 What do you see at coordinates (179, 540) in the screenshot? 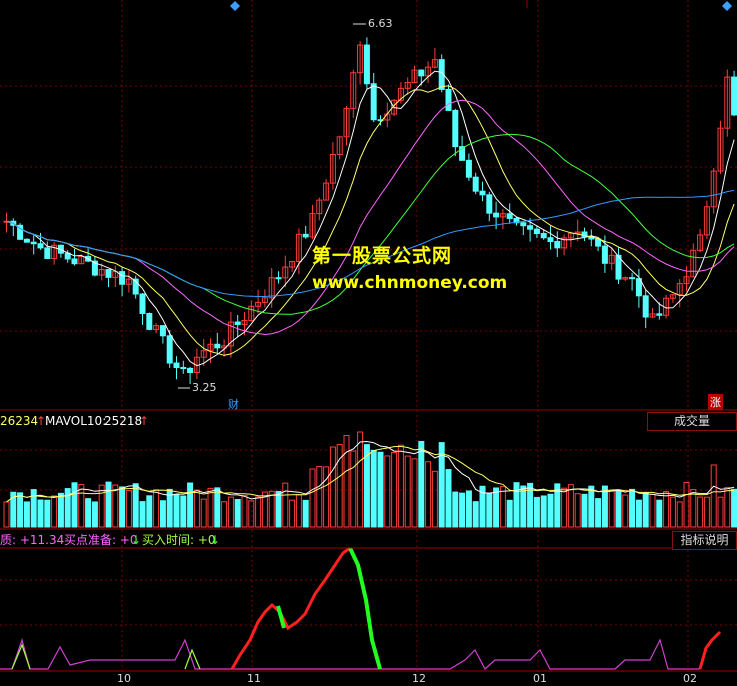
I see `indicator-item3: 买入时间: +0` at bounding box center [179, 540].